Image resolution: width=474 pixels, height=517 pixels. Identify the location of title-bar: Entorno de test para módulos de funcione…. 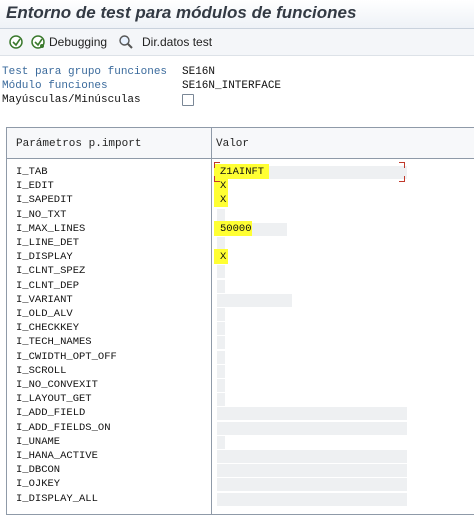
(237, 14).